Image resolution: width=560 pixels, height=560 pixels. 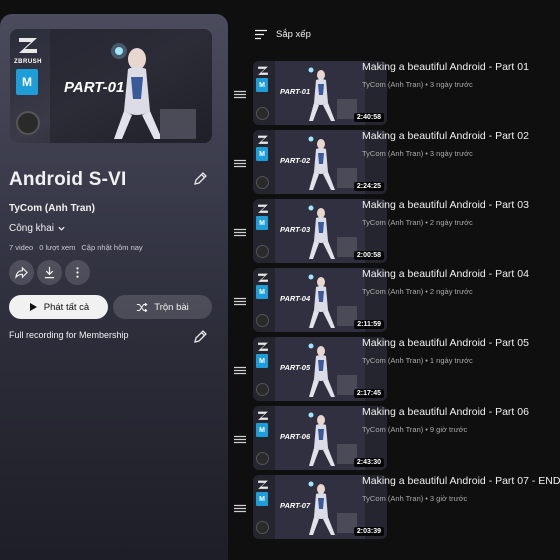 I want to click on thumbnail-part-label: PART-06, so click(x=295, y=436).